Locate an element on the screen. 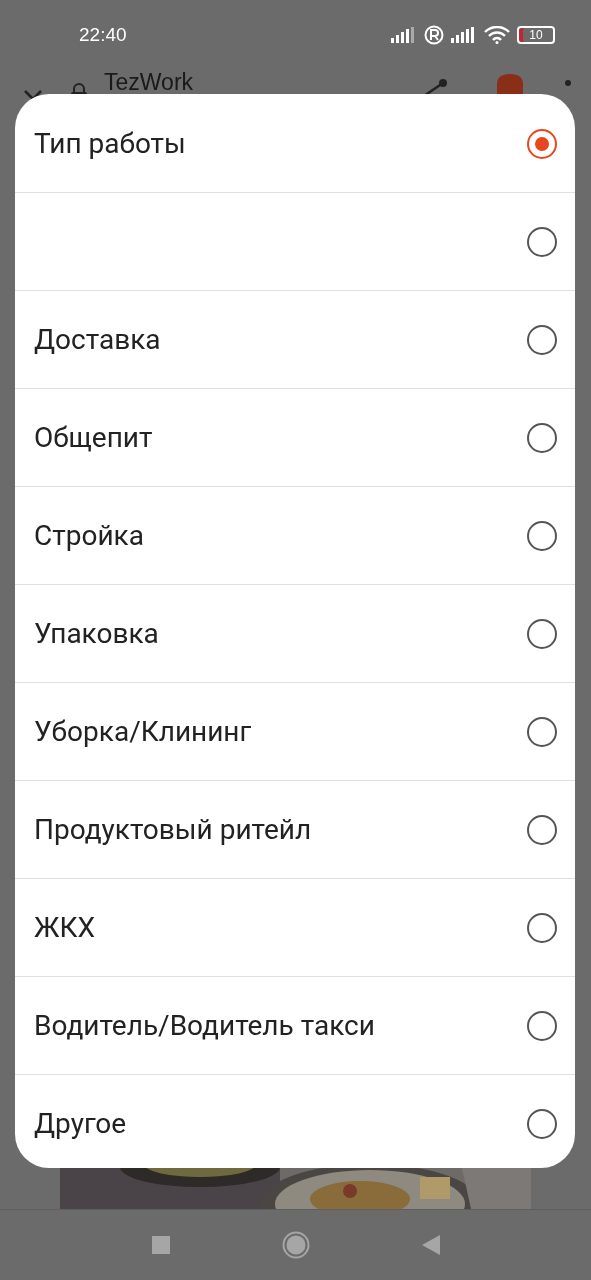  roaming-icon is located at coordinates (434, 35).